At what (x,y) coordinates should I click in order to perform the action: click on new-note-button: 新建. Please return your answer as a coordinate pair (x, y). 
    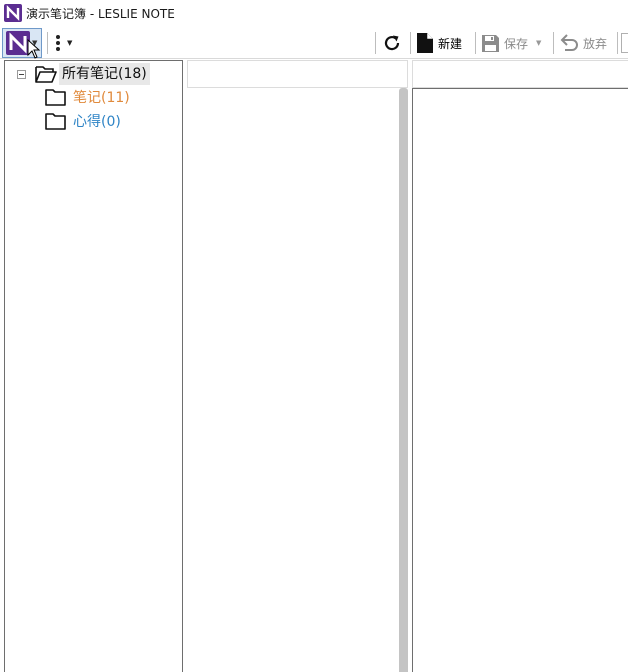
    Looking at the image, I should click on (439, 43).